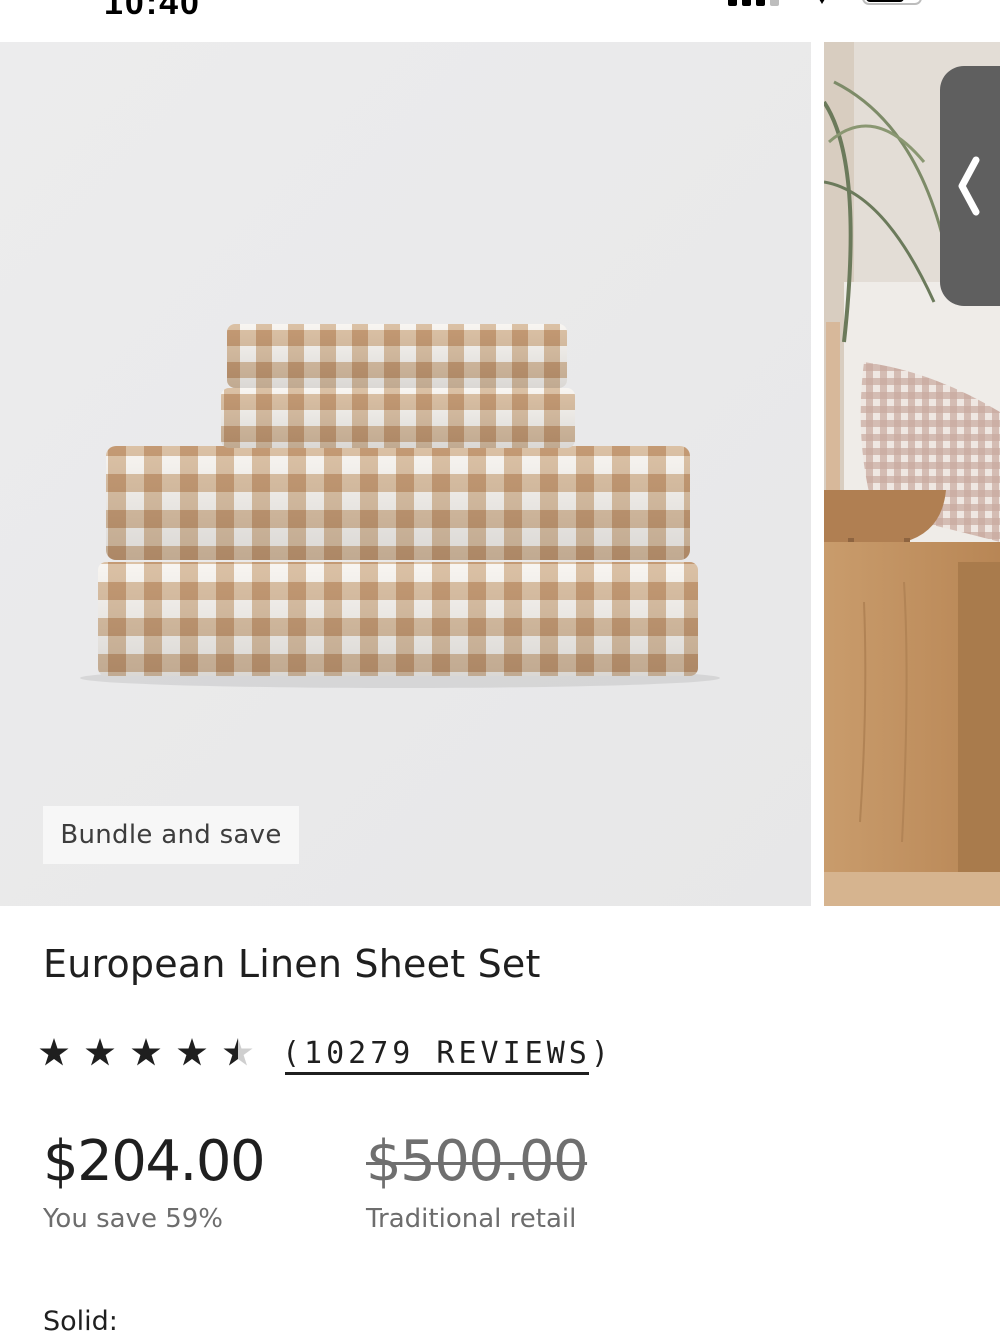 The height and width of the screenshot is (1333, 1000). What do you see at coordinates (171, 835) in the screenshot?
I see `bundle-badge: Bundle and save` at bounding box center [171, 835].